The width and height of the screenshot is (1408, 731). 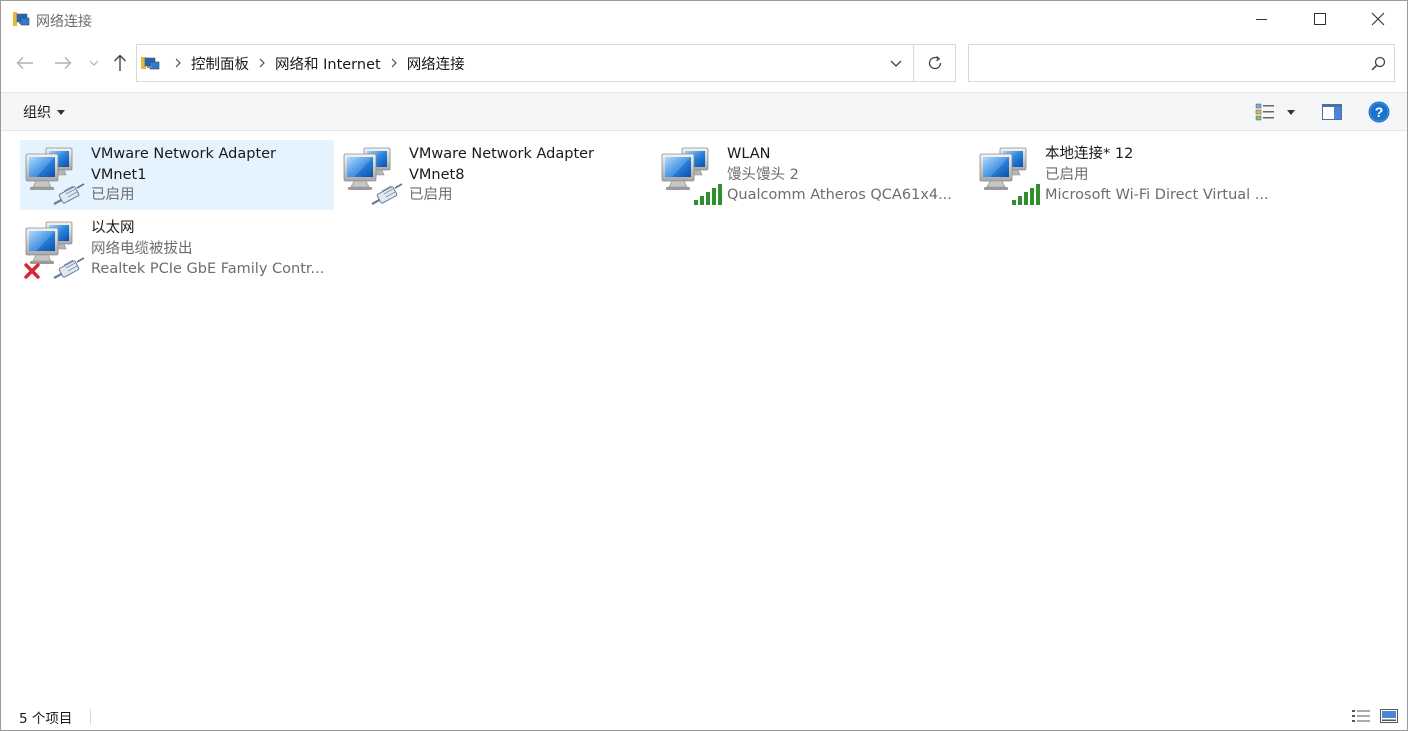 What do you see at coordinates (1089, 154) in the screenshot?
I see `connection-name: 本地连接* 12` at bounding box center [1089, 154].